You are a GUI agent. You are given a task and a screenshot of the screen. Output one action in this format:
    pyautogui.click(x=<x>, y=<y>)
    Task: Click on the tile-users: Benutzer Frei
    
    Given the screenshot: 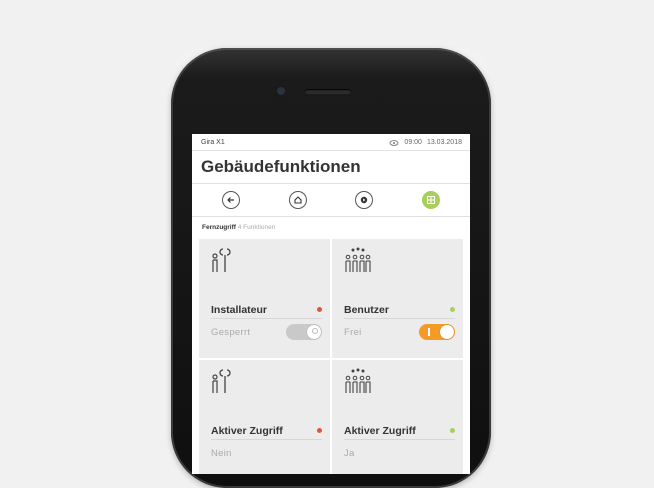 What is the action you would take?
    pyautogui.click(x=397, y=298)
    